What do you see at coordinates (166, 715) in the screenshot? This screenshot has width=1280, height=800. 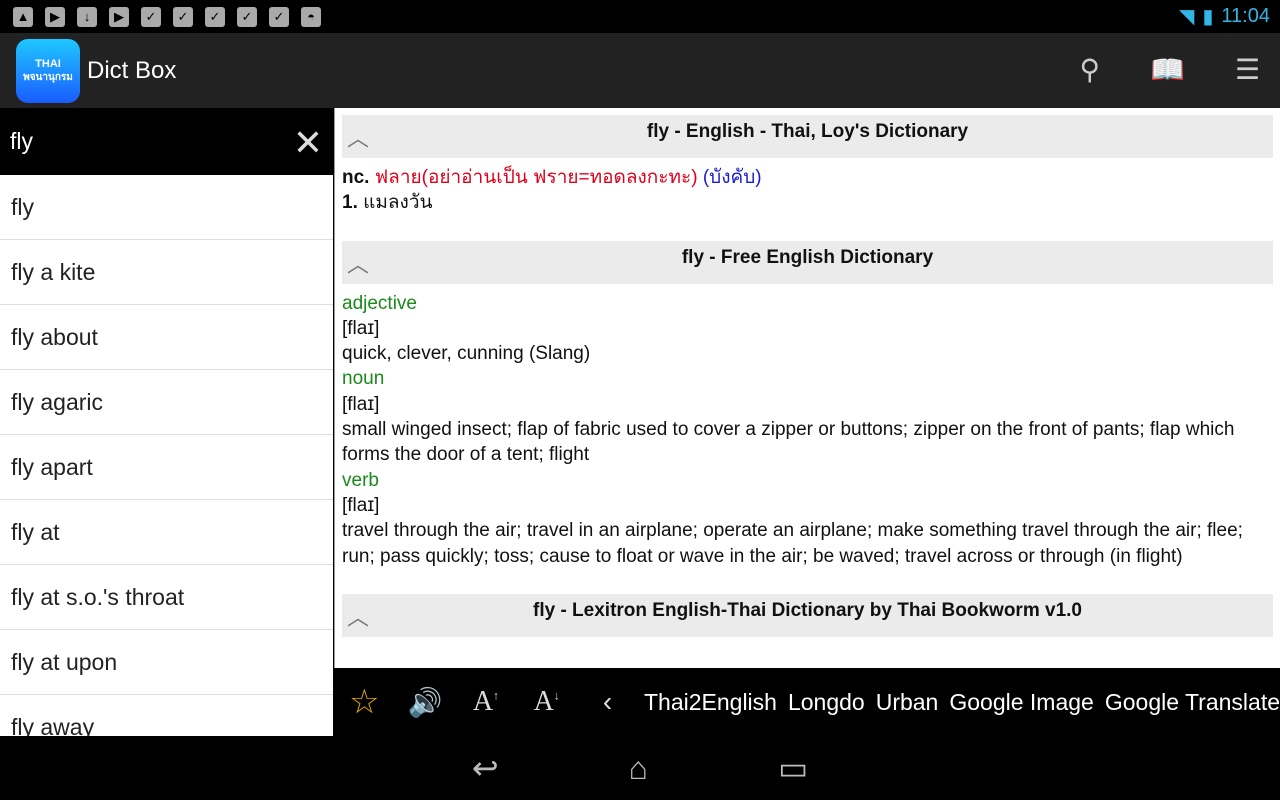 I see `list-item: fly away` at bounding box center [166, 715].